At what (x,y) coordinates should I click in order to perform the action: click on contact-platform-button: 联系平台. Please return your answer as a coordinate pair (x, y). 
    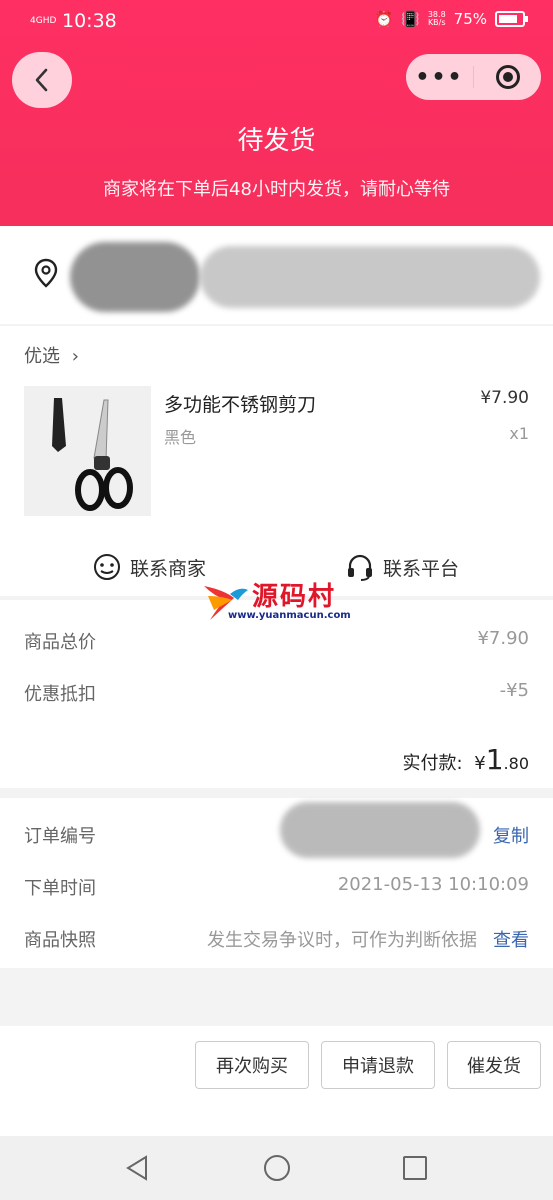
    Looking at the image, I should click on (402, 567).